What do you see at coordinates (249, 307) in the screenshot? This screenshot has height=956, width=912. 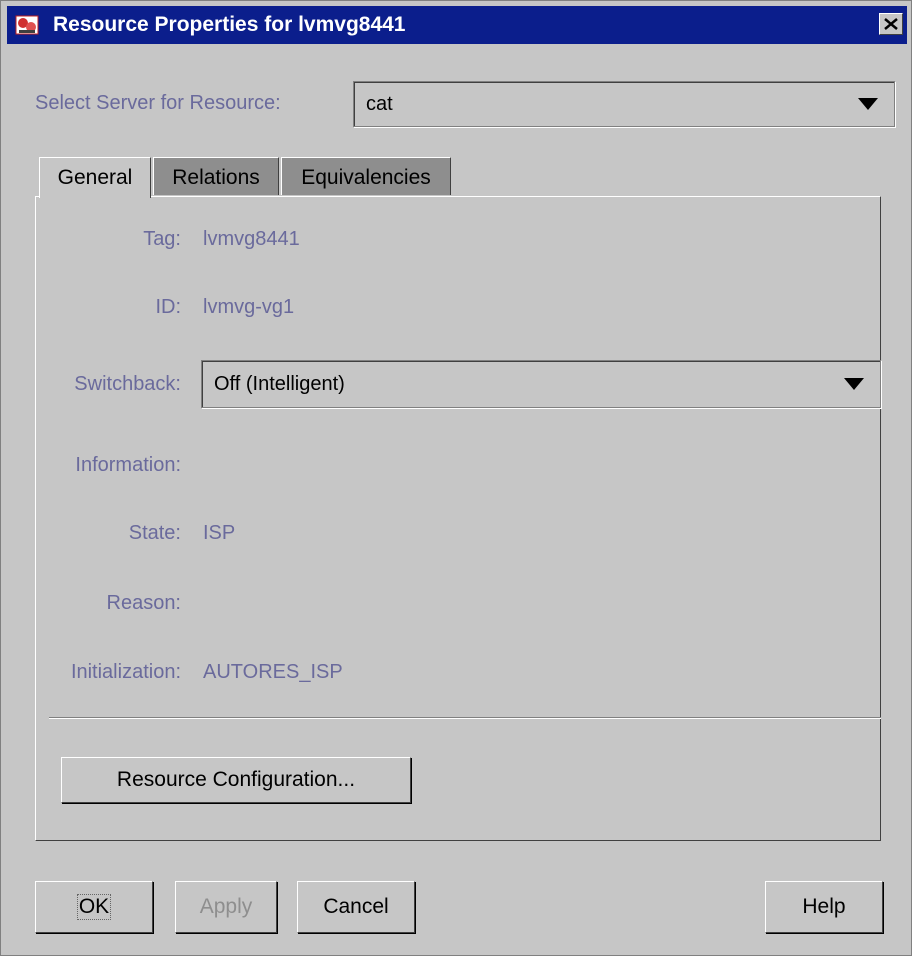 I see `id-value: lvmvg-vg1` at bounding box center [249, 307].